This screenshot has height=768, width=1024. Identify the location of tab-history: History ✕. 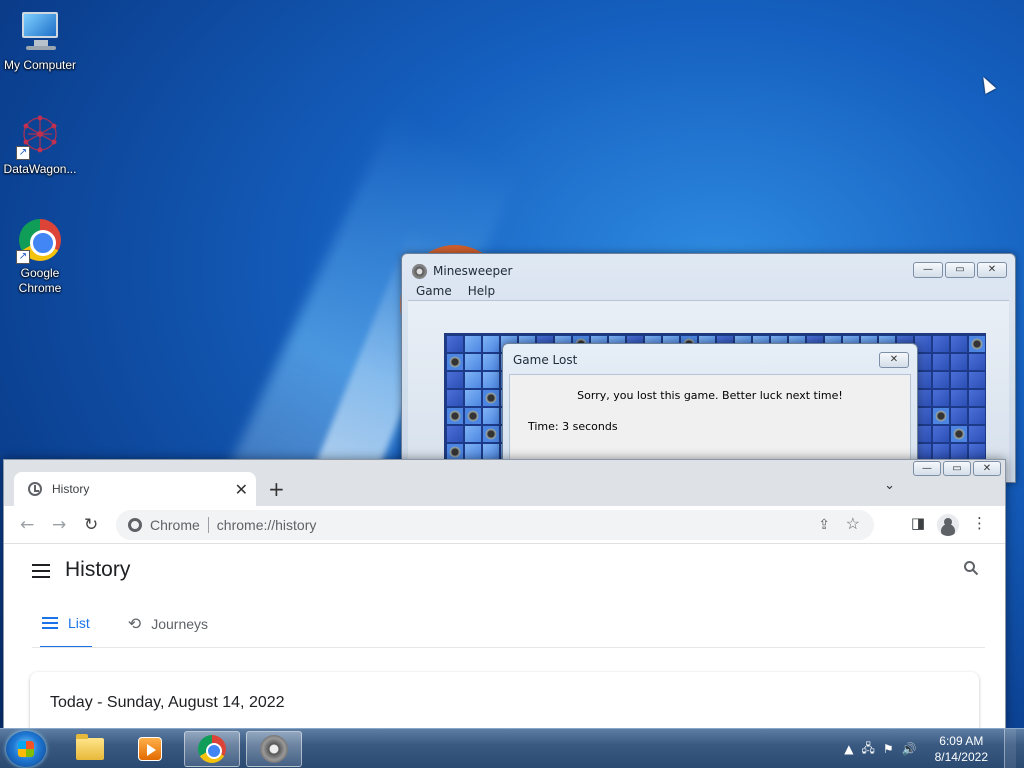
(135, 489).